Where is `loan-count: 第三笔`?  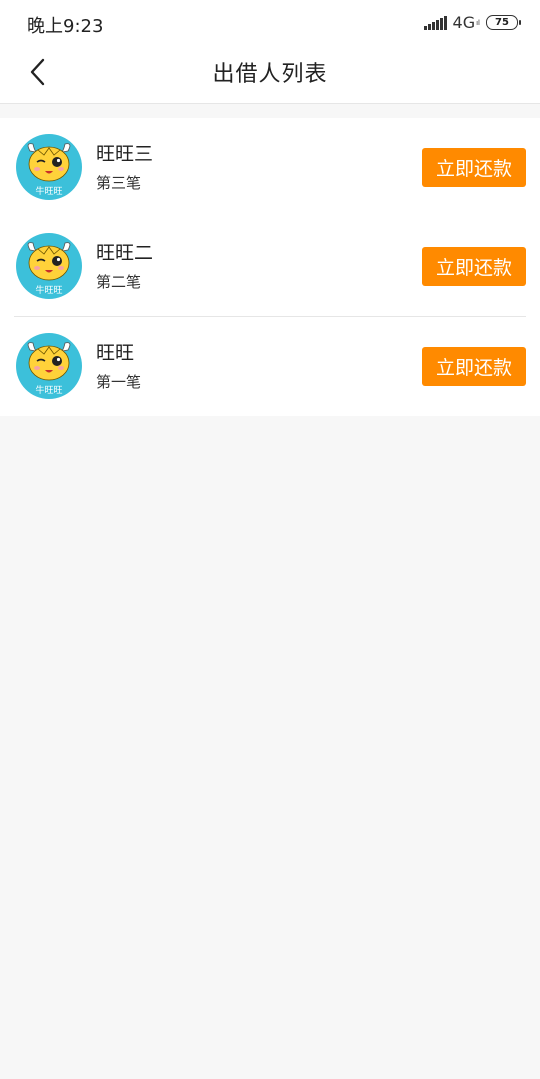 loan-count: 第三笔 is located at coordinates (119, 183).